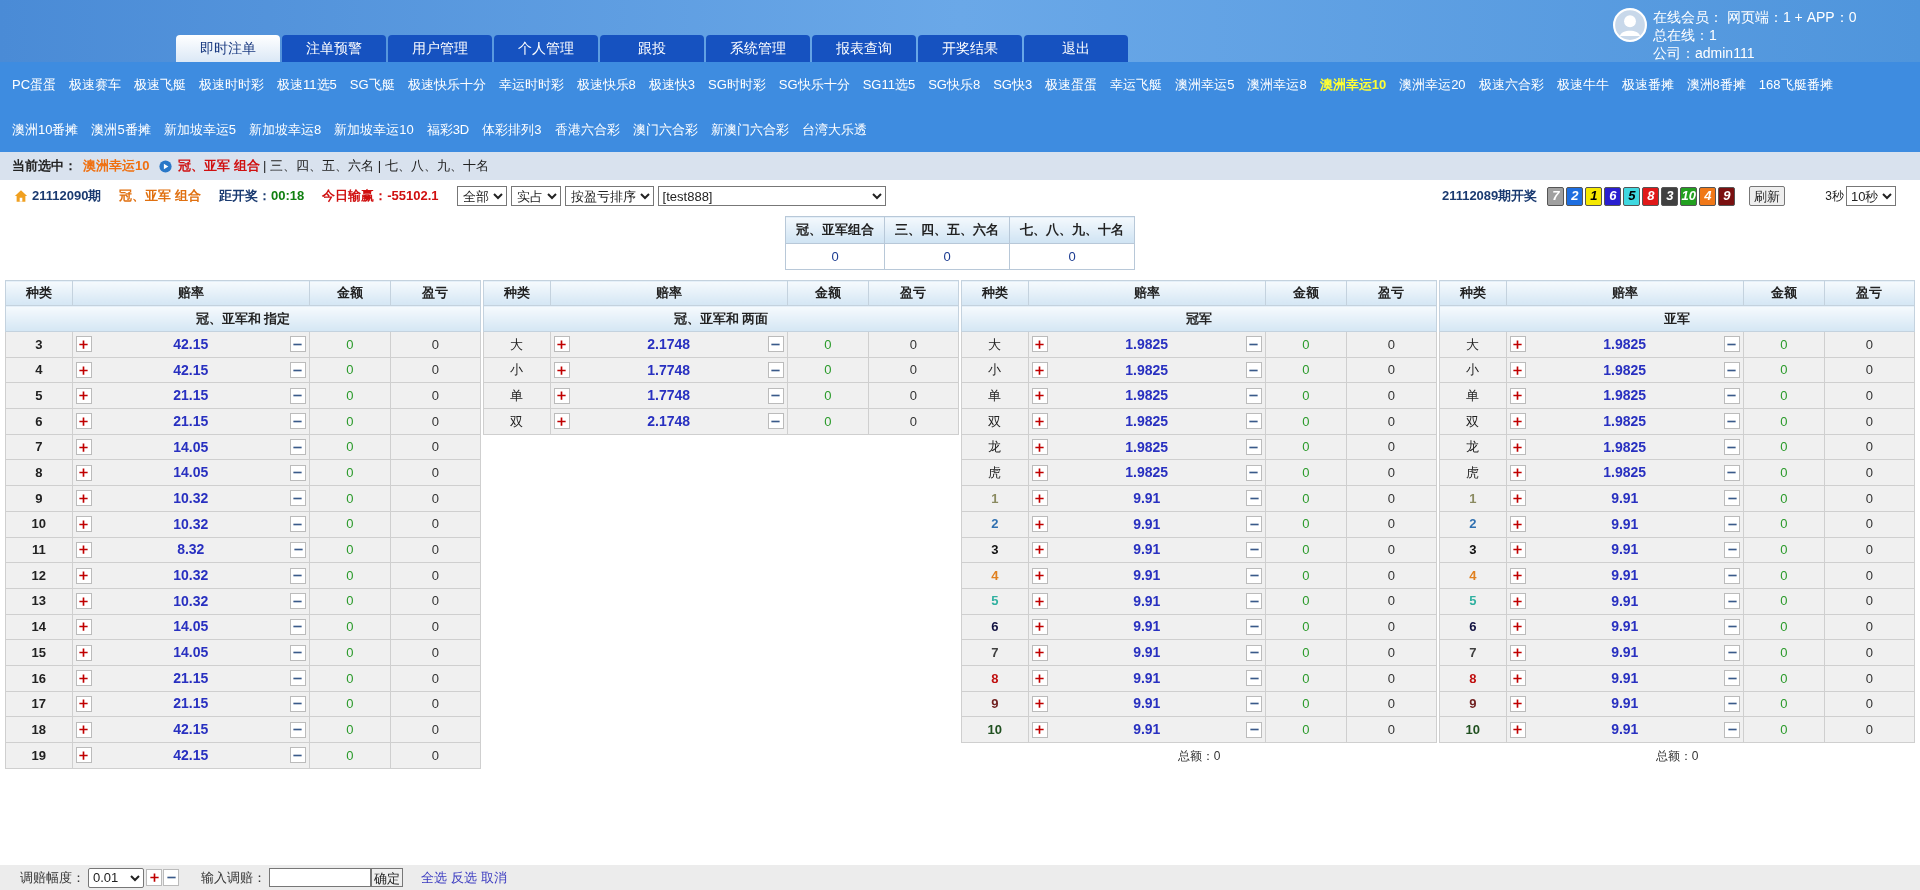 The width and height of the screenshot is (1920, 890). I want to click on lottery-link: 澳洲8番摊, so click(1716, 84).